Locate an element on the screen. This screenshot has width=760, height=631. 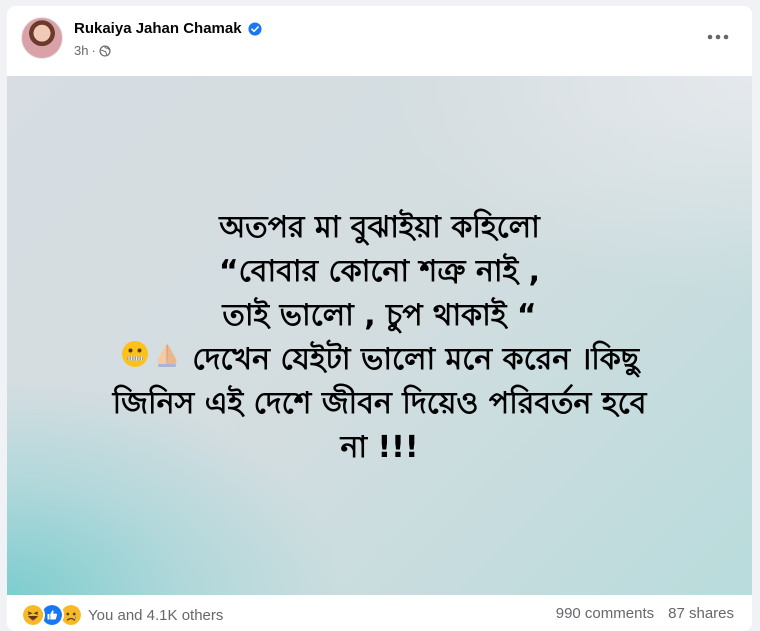
folded-hands-icon is located at coordinates (167, 355).